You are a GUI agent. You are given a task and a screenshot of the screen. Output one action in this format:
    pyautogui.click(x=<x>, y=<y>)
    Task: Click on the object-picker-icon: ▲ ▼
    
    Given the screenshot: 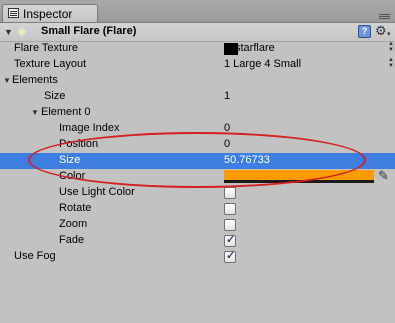 What is the action you would take?
    pyautogui.click(x=391, y=47)
    